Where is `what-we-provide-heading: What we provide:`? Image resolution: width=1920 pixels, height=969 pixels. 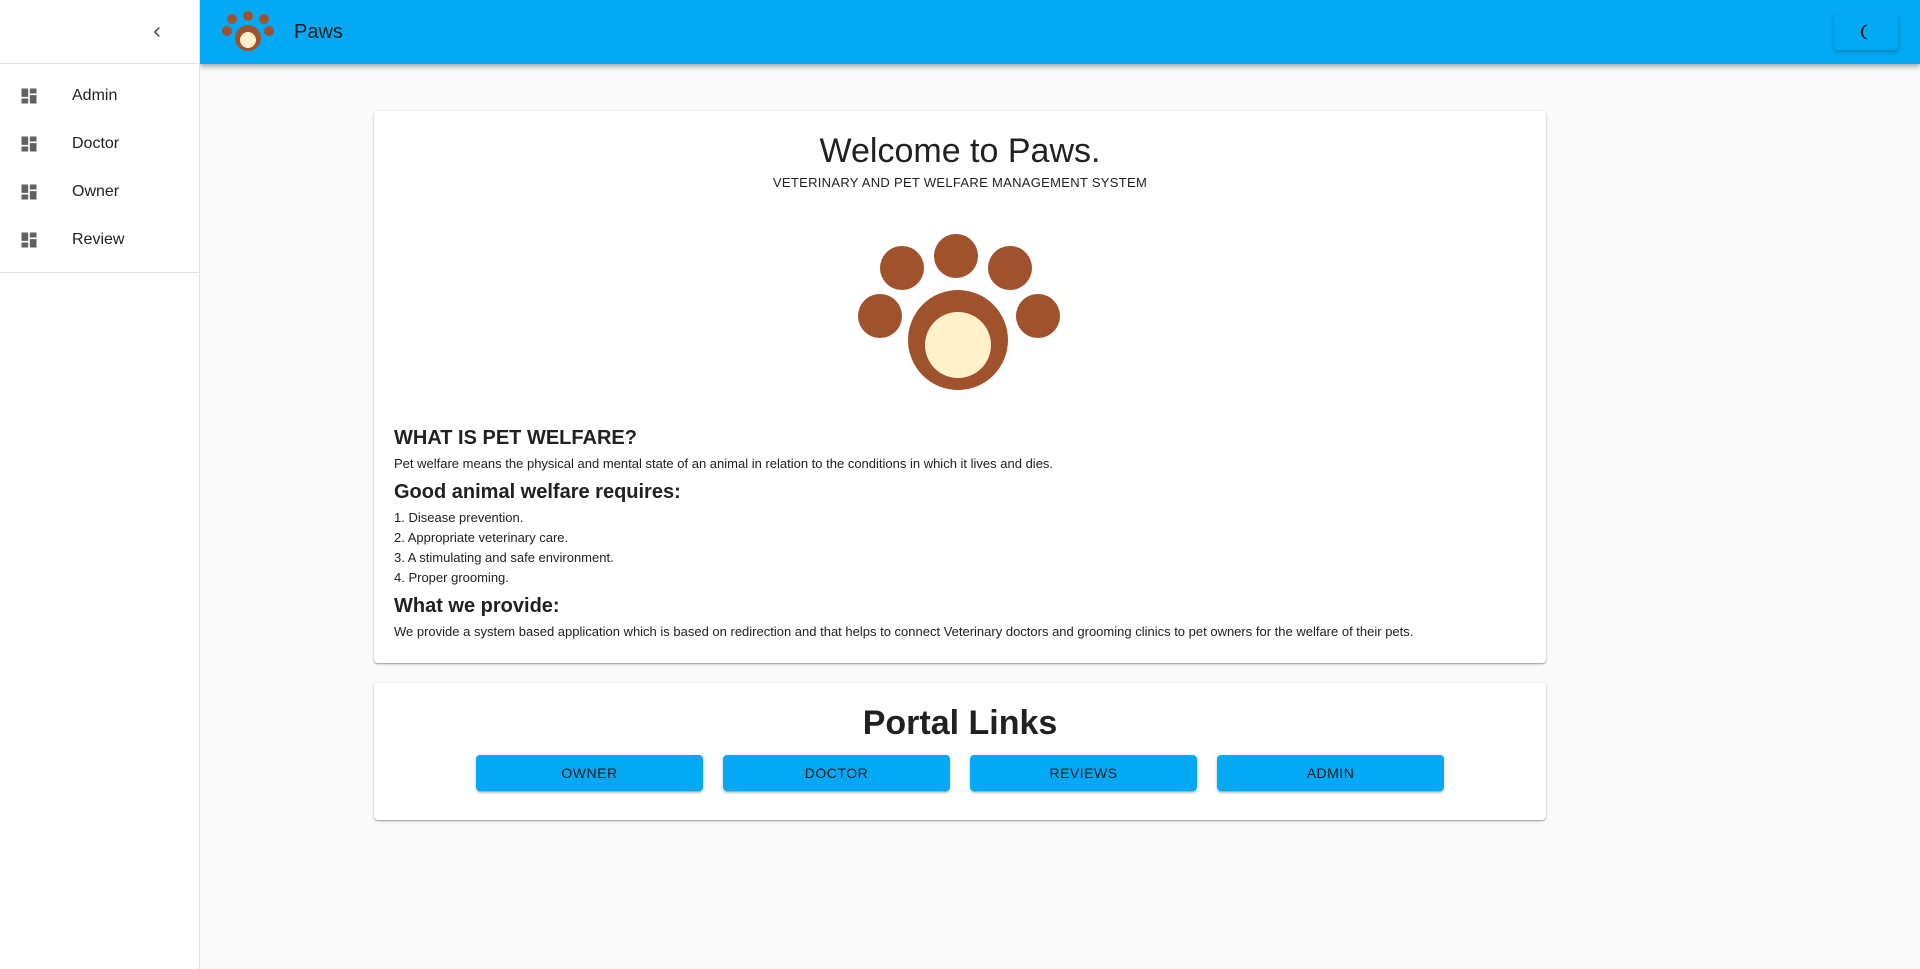 what-we-provide-heading: What we provide: is located at coordinates (477, 606).